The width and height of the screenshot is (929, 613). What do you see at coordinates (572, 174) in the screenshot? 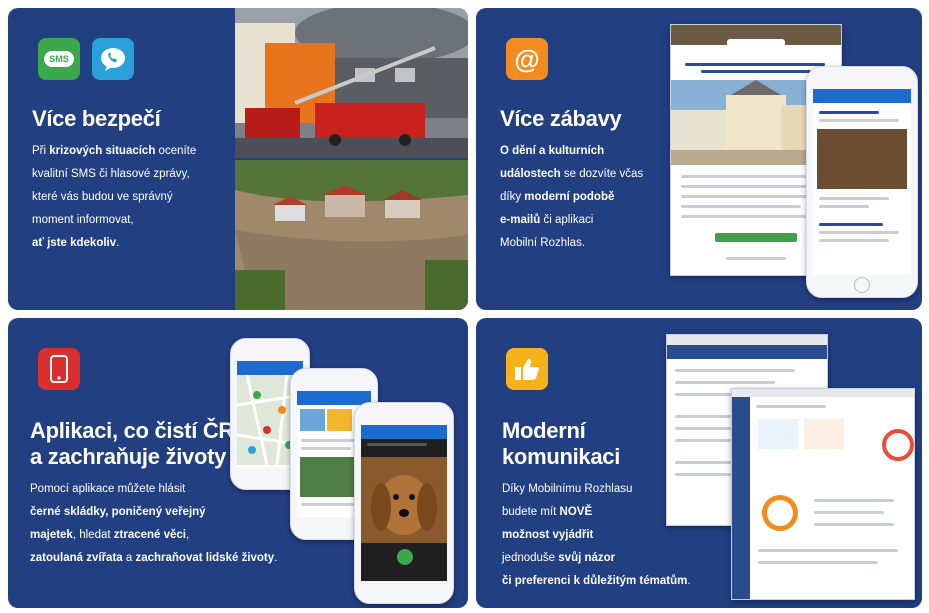
I see `body-line: událostech se dozvíte včas` at bounding box center [572, 174].